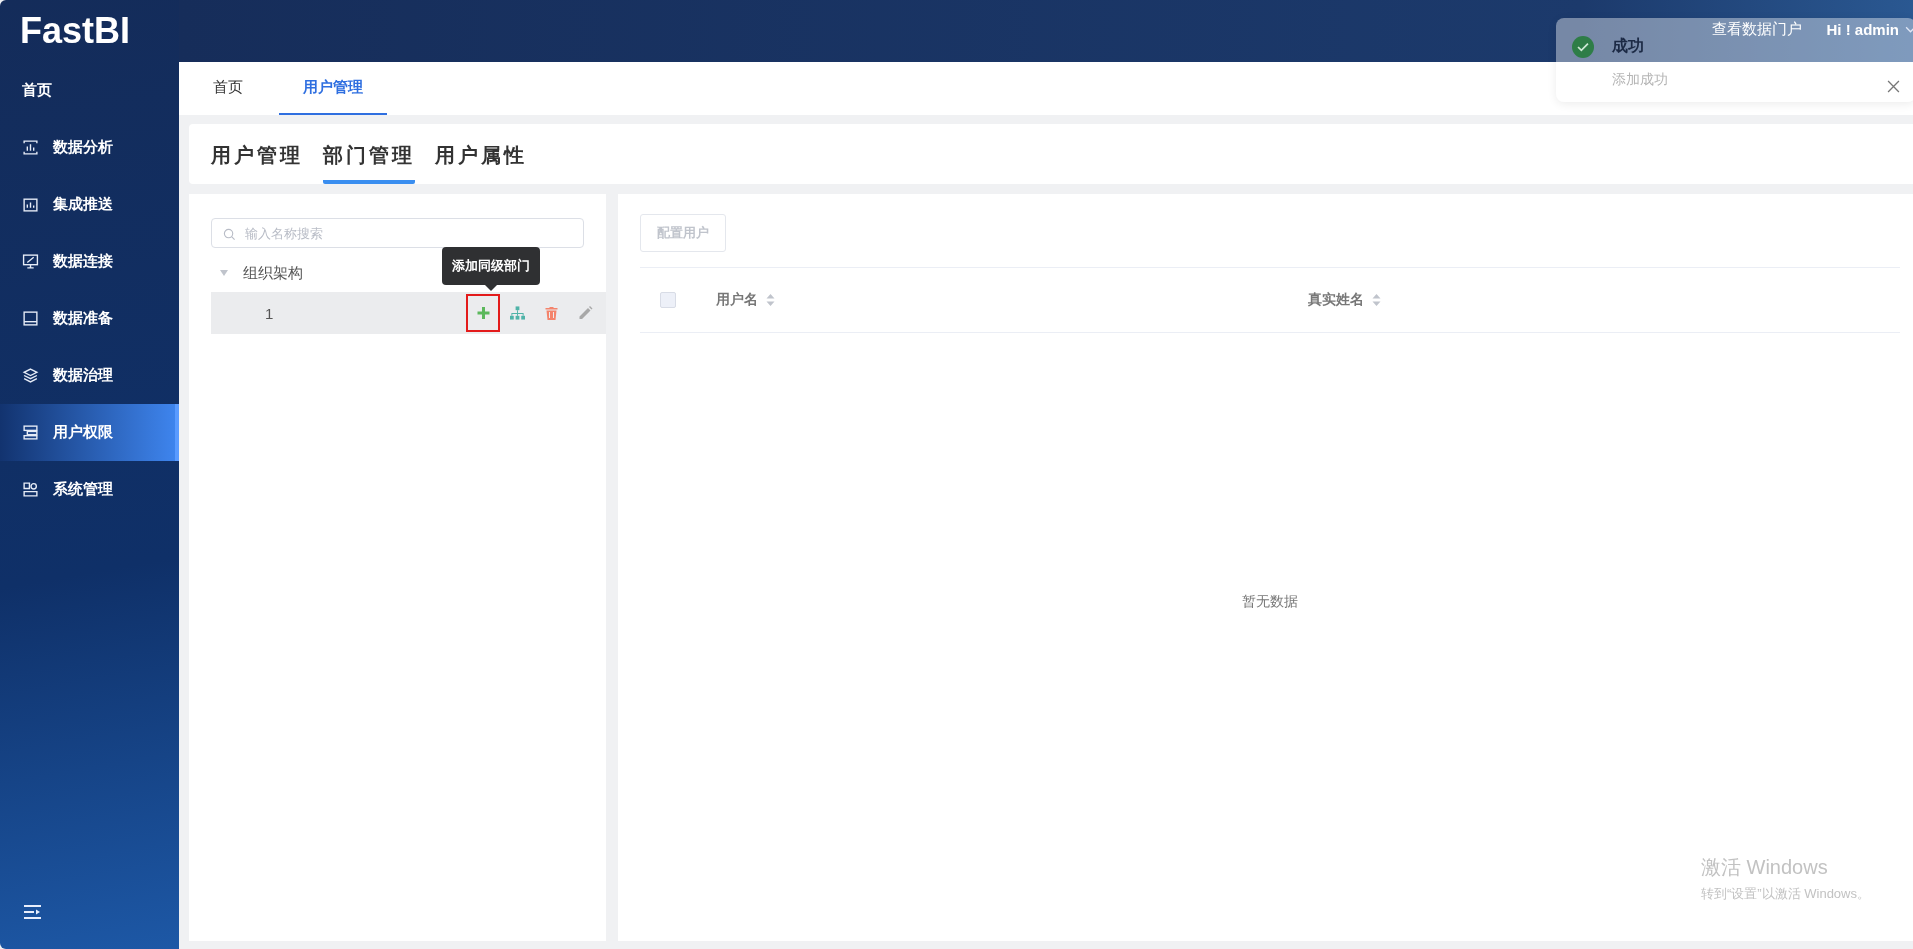  I want to click on sidebar-item: 系统管理, so click(89, 489).